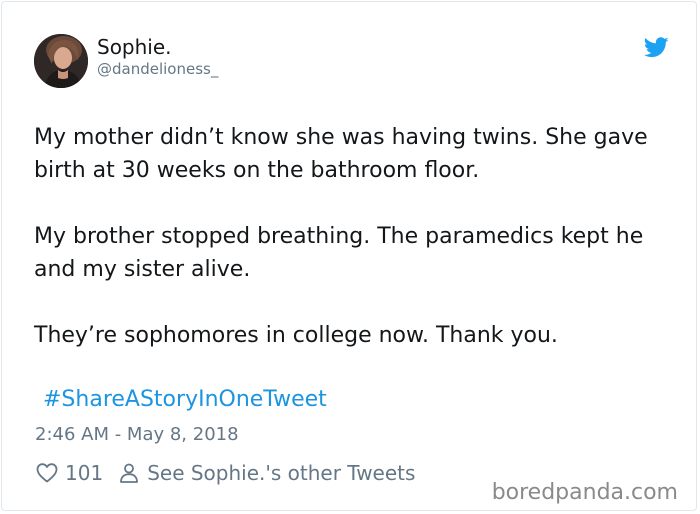 The width and height of the screenshot is (700, 514). What do you see at coordinates (84, 473) in the screenshot?
I see `like-count: 101` at bounding box center [84, 473].